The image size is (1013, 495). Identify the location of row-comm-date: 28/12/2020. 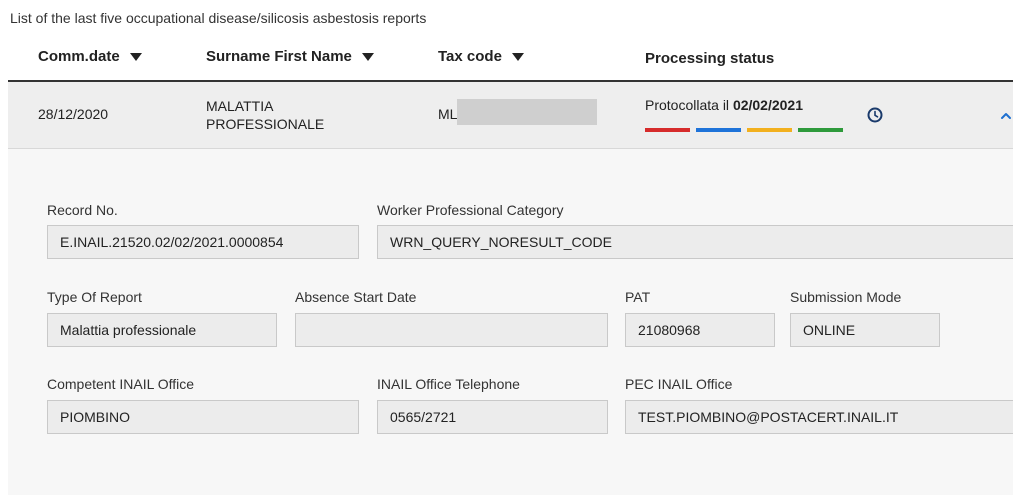
(73, 114).